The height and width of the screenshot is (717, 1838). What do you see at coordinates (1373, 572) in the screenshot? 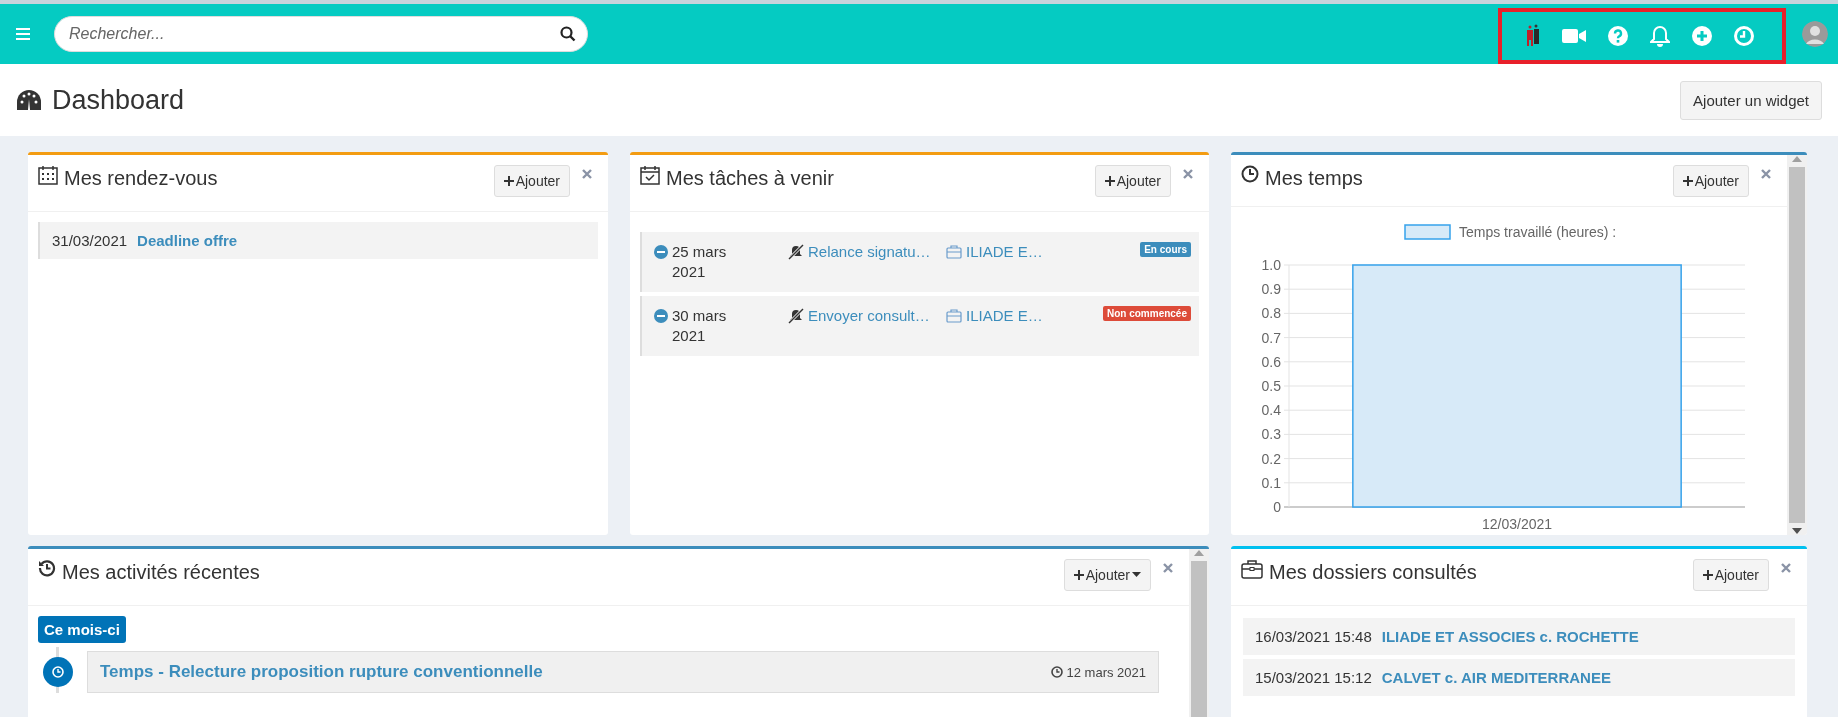
I see `widget-title: Mes dossiers consultés` at bounding box center [1373, 572].